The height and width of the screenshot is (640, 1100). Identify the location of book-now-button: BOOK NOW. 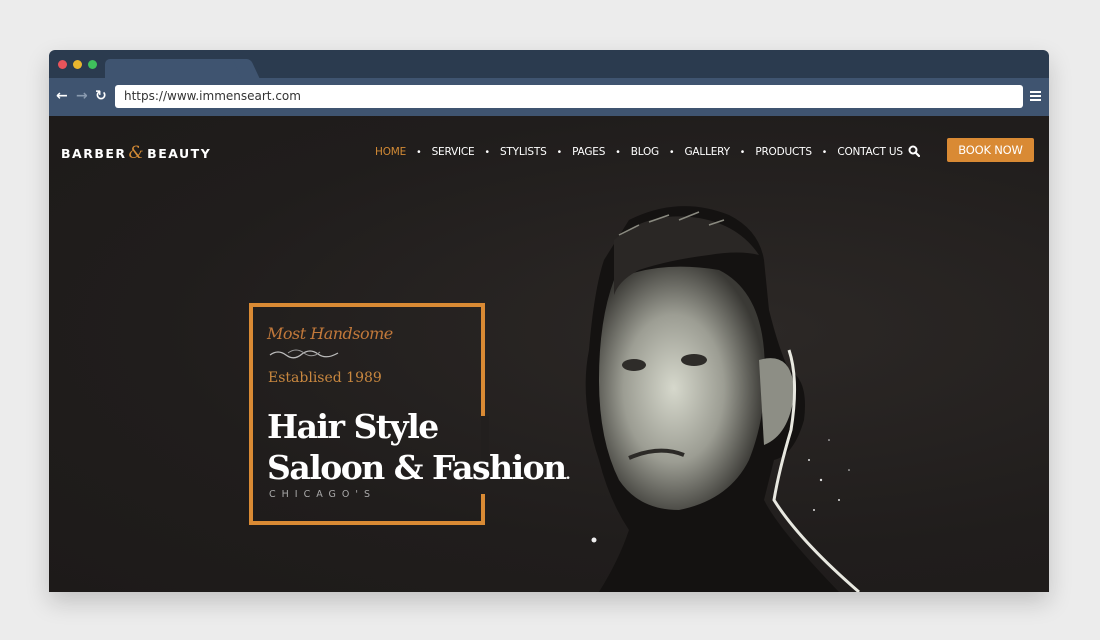
(990, 150).